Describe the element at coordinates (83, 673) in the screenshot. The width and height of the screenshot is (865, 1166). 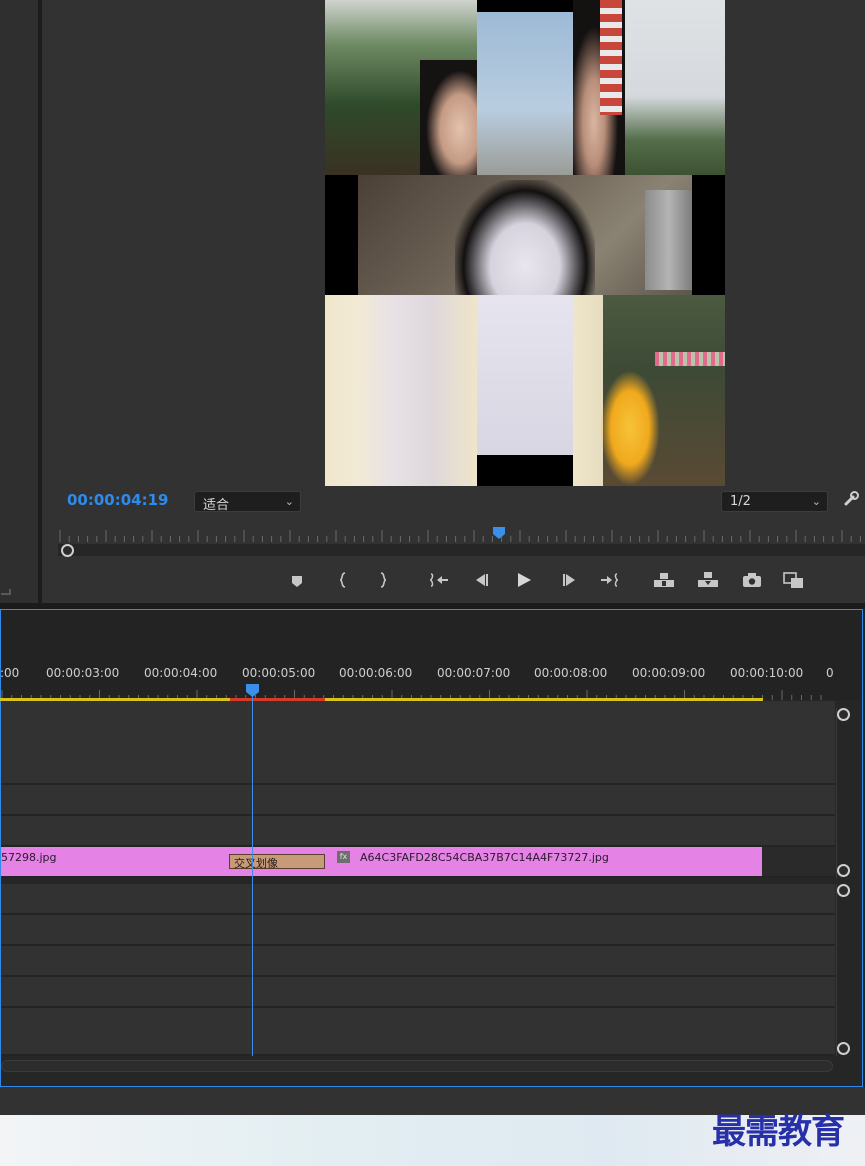
I see `ruler-label: 00:00:03:00` at that location.